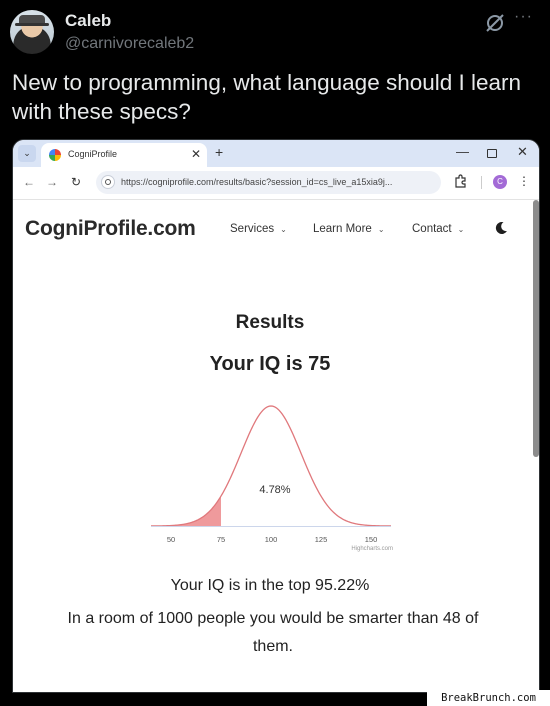 Image resolution: width=550 pixels, height=706 pixels. I want to click on iq-heading: Your IQ is 75, so click(270, 364).